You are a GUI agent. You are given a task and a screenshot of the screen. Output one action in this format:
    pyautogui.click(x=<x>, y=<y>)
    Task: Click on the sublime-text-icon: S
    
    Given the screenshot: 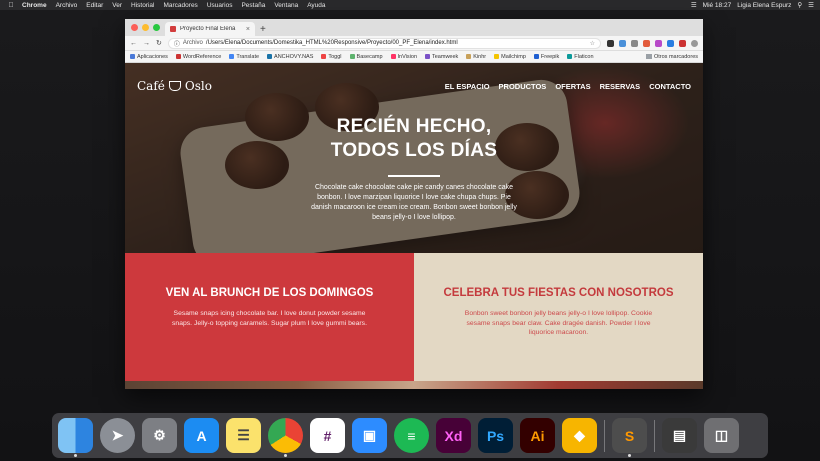 What is the action you would take?
    pyautogui.click(x=629, y=437)
    